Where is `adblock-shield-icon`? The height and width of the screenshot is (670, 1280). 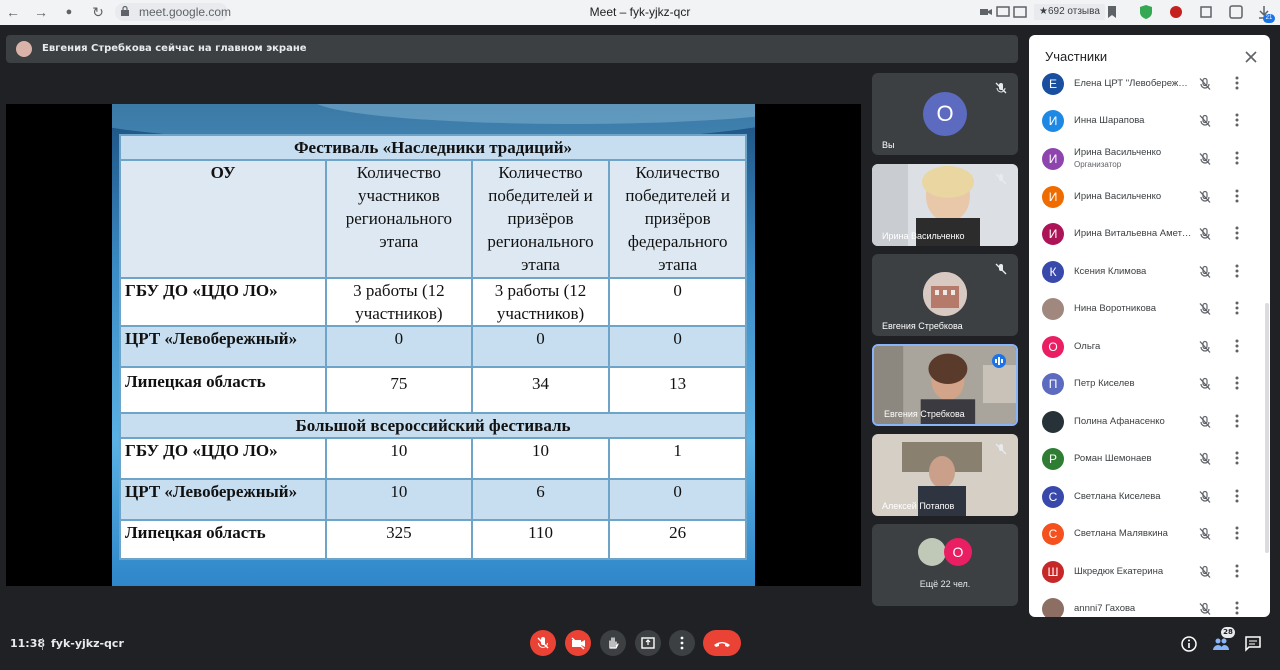 adblock-shield-icon is located at coordinates (1146, 12).